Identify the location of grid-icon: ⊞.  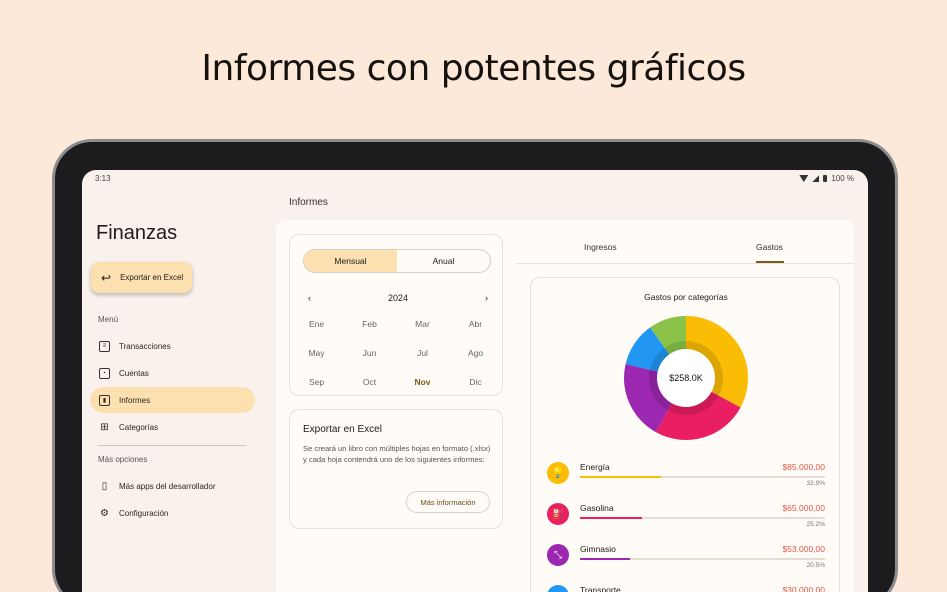
(104, 427).